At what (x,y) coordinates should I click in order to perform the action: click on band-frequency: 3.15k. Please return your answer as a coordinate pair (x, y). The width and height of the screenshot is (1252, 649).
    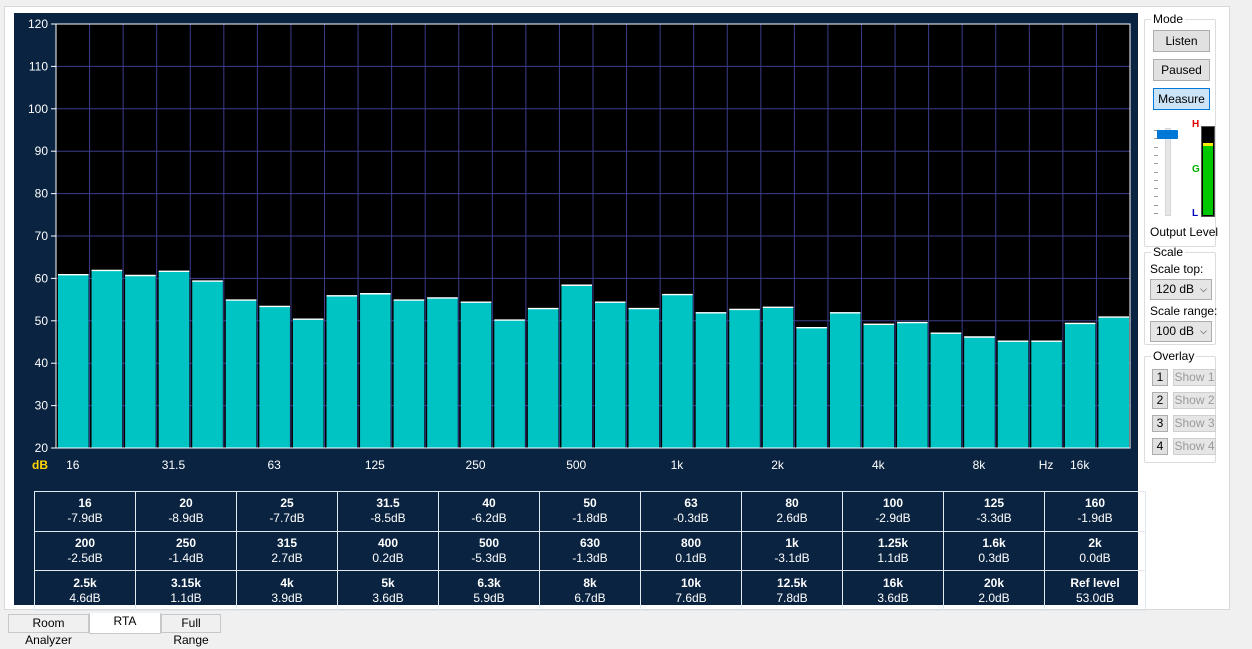
    Looking at the image, I should click on (186, 582).